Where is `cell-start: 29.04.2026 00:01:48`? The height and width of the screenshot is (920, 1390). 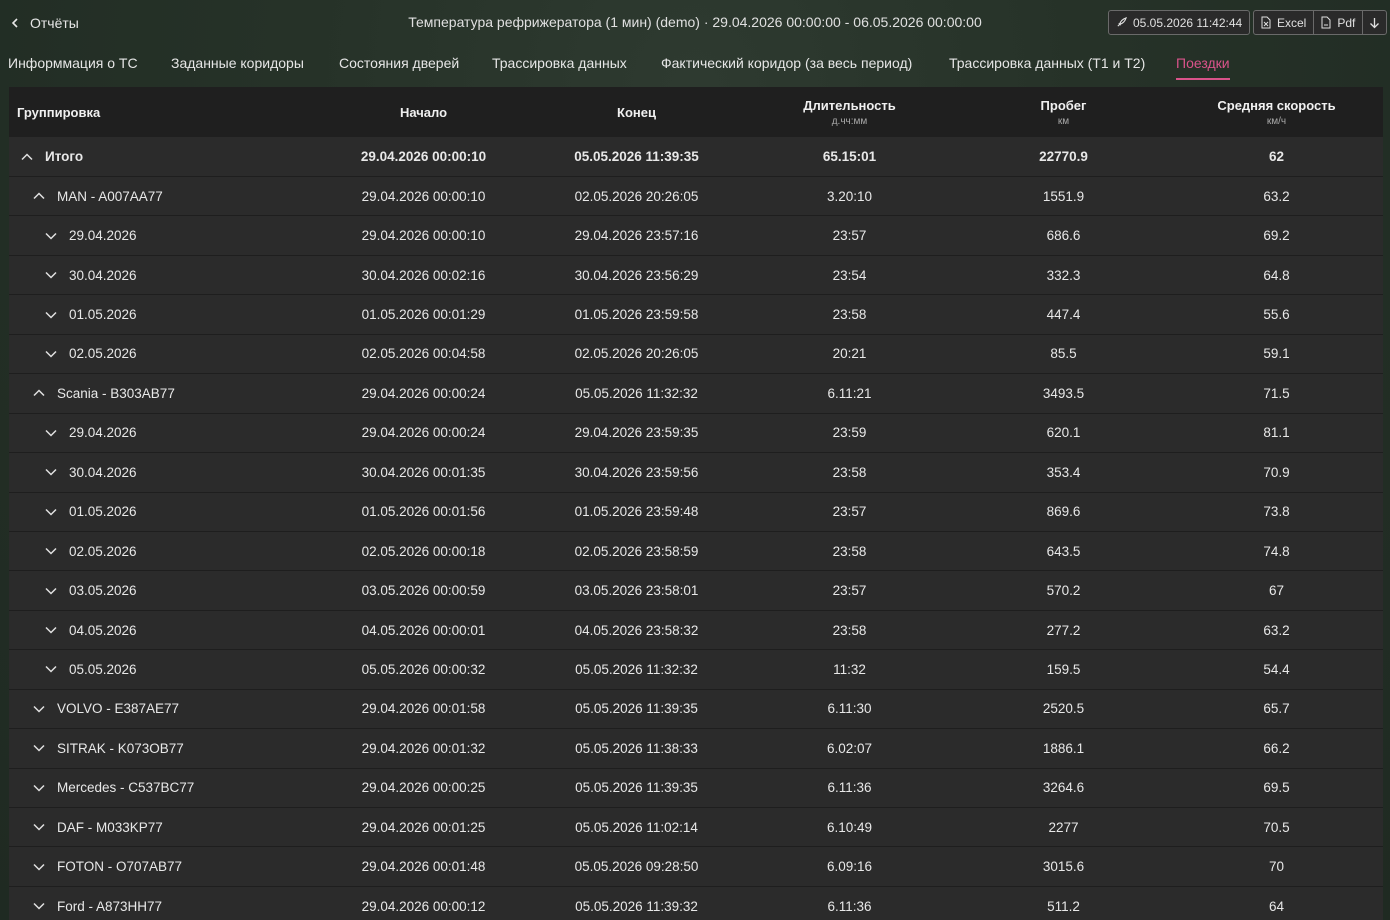 cell-start: 29.04.2026 00:01:48 is located at coordinates (423, 867).